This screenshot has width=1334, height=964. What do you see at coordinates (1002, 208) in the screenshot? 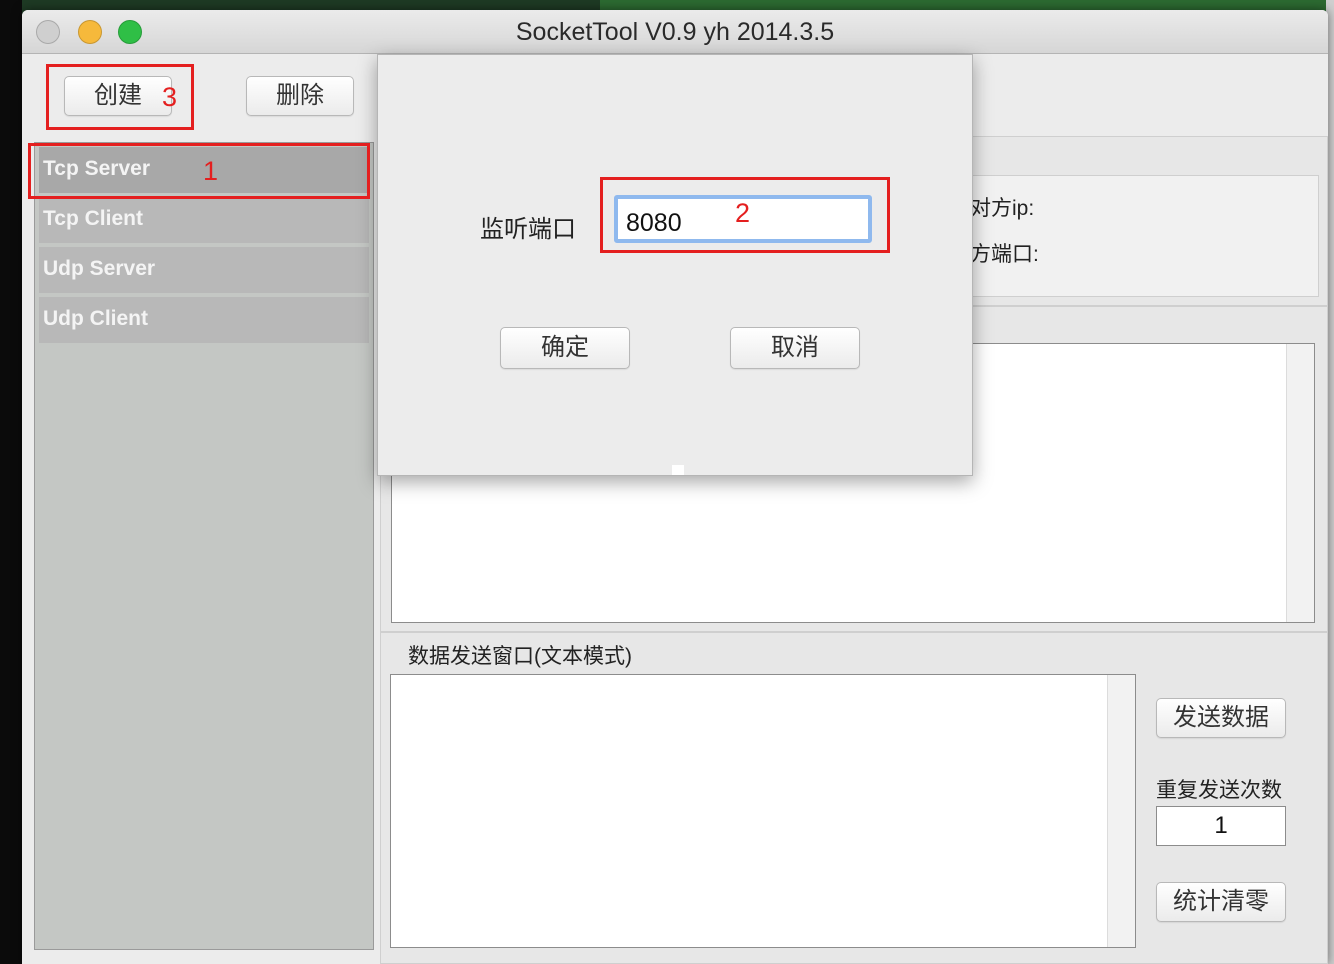
I see `peer-ip-label: 对方ip:` at bounding box center [1002, 208].